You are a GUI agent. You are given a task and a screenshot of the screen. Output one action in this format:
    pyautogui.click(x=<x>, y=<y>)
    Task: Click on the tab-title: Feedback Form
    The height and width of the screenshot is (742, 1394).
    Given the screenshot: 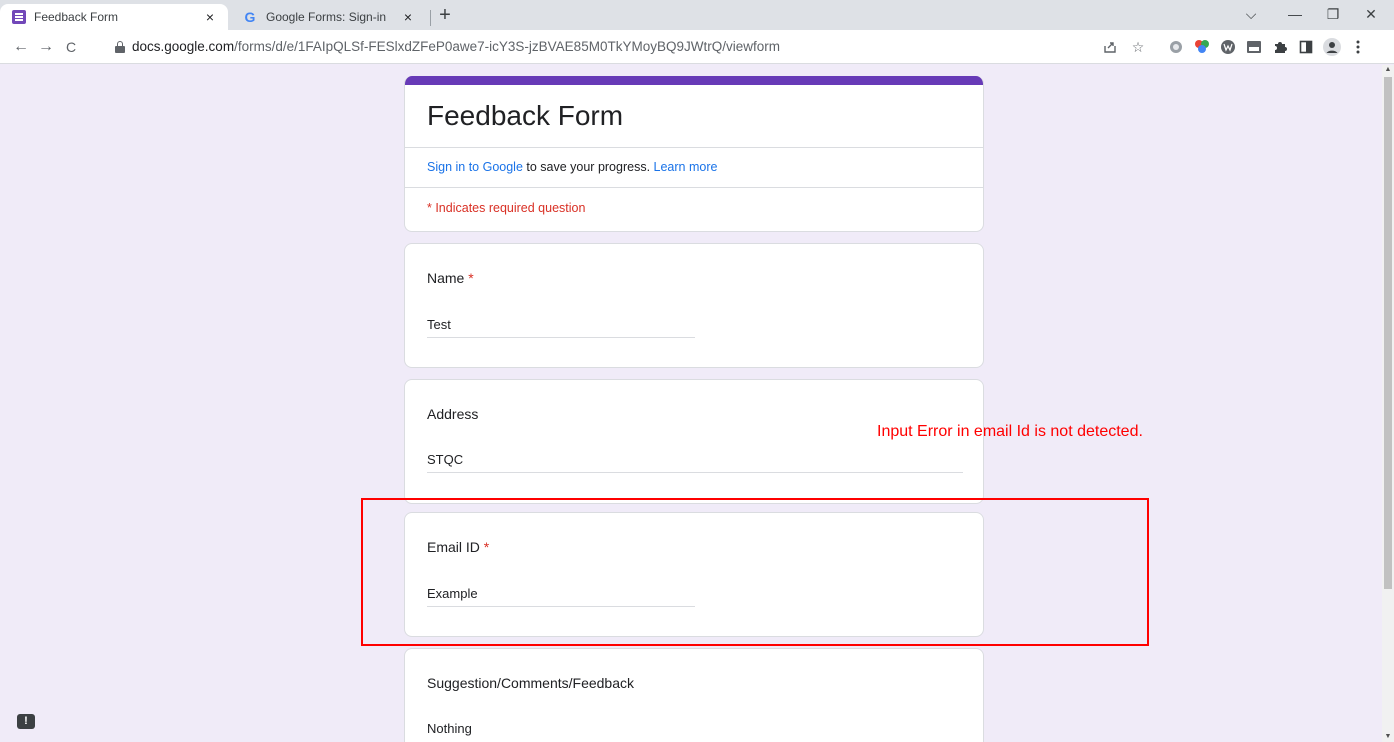 What is the action you would take?
    pyautogui.click(x=76, y=17)
    